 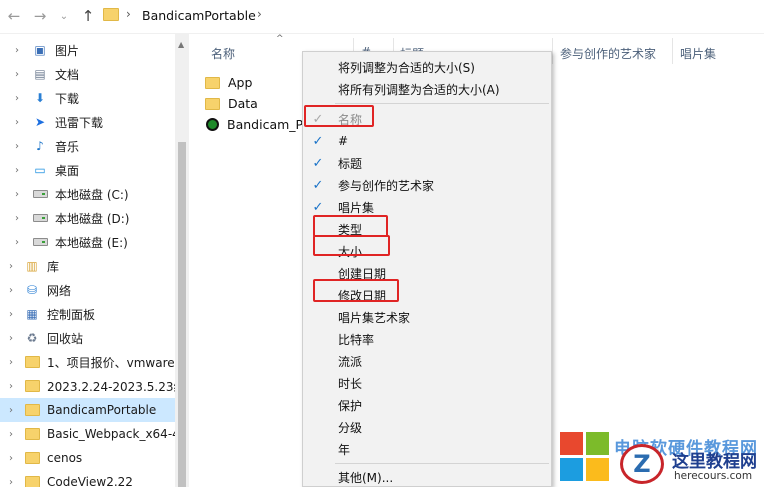 What do you see at coordinates (585, 457) in the screenshot?
I see `windows-logo-icon` at bounding box center [585, 457].